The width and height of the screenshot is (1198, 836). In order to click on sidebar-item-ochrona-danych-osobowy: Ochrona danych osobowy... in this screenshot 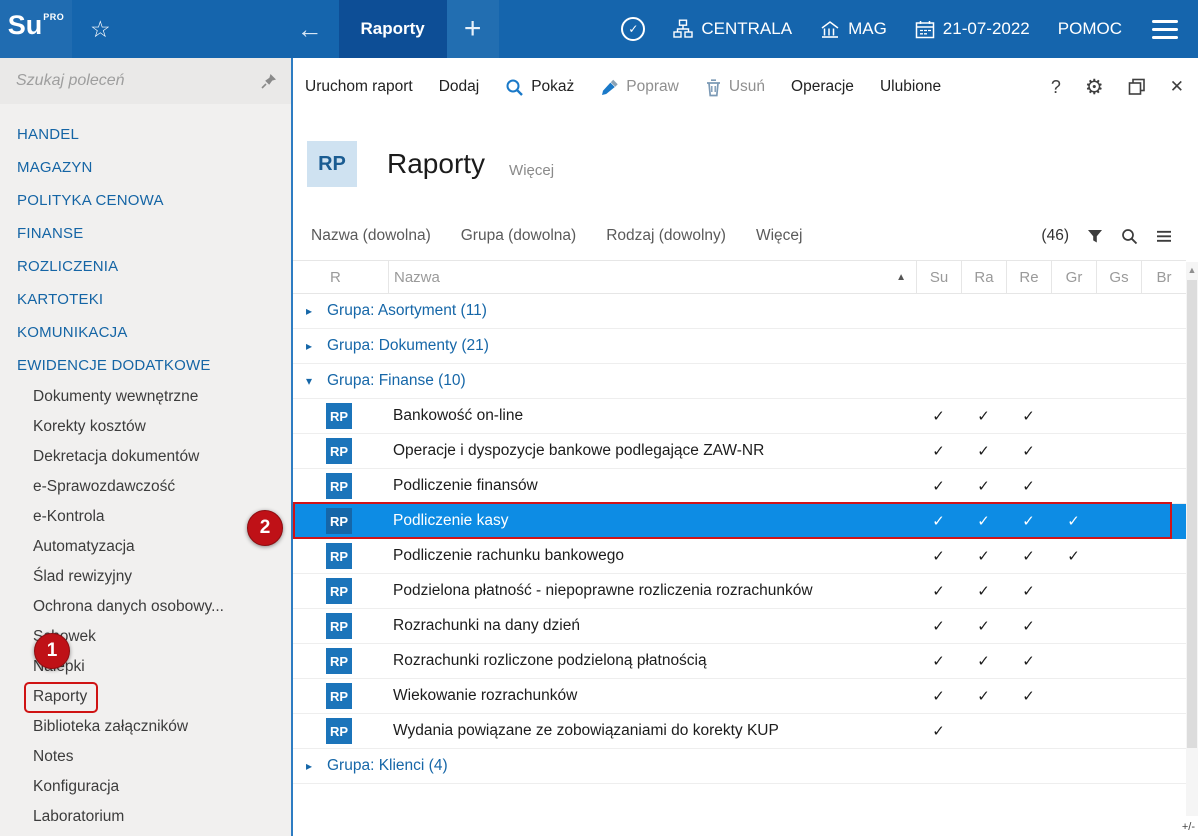, I will do `click(145, 607)`.